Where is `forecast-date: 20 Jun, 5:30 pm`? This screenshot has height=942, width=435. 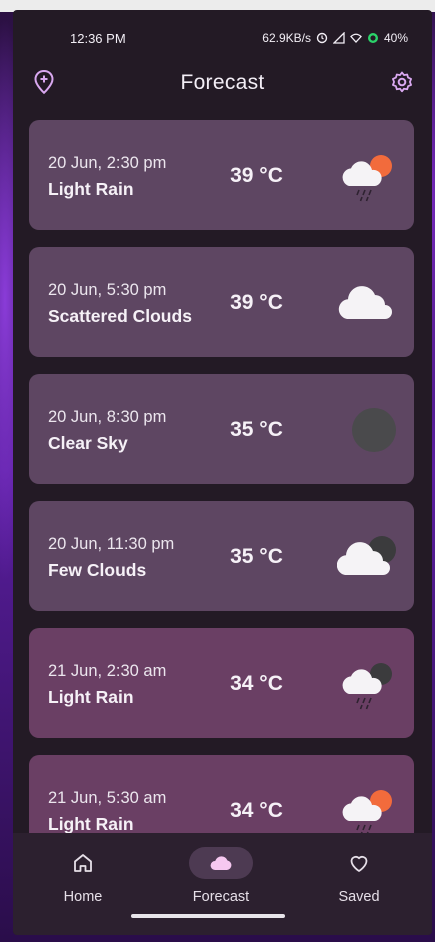 forecast-date: 20 Jun, 5:30 pm is located at coordinates (107, 290).